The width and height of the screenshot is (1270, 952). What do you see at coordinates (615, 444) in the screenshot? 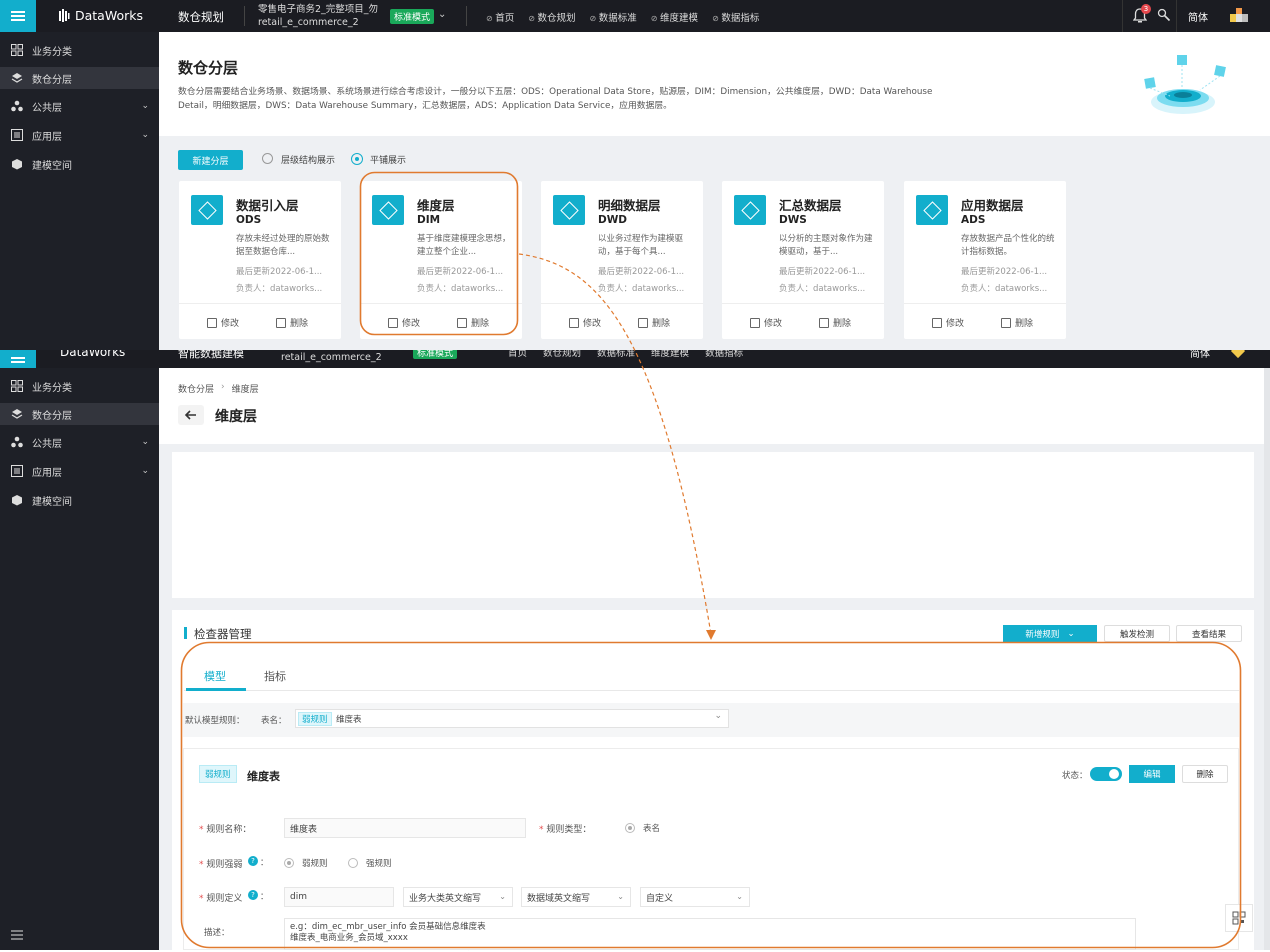
I see `annotation-arrow` at bounding box center [615, 444].